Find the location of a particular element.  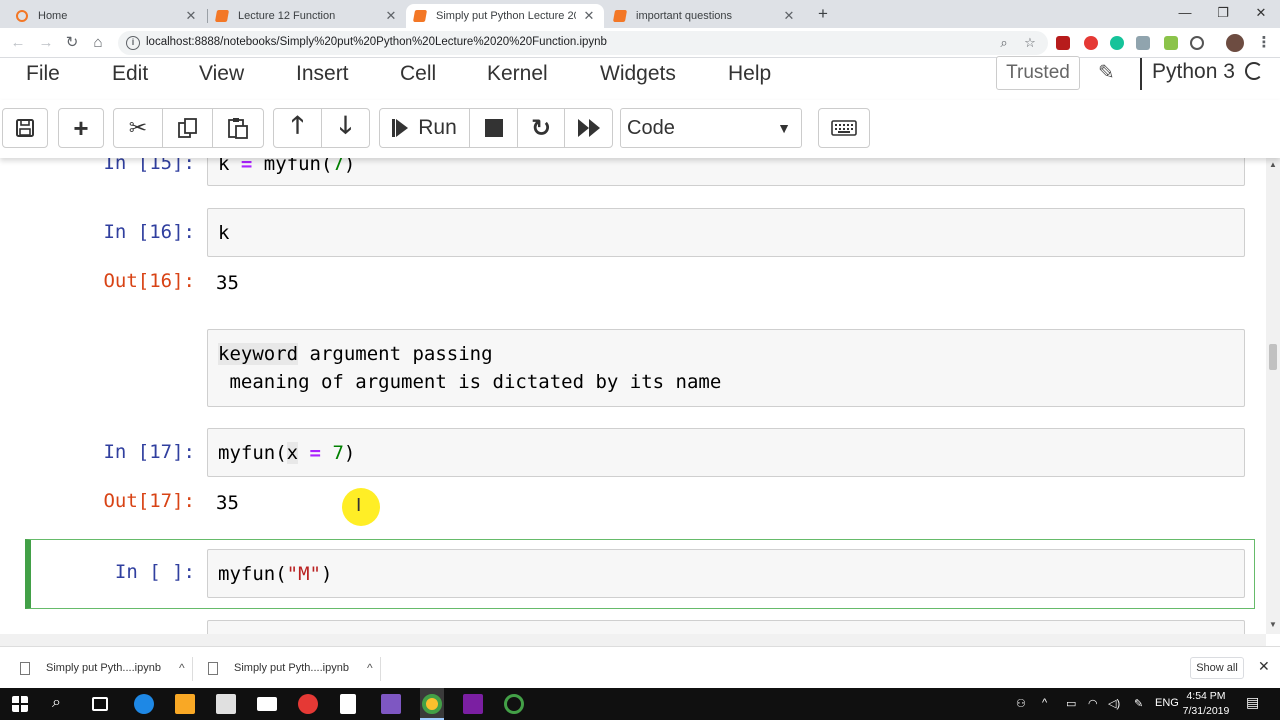

adblock-extension-icon is located at coordinates (1091, 43).